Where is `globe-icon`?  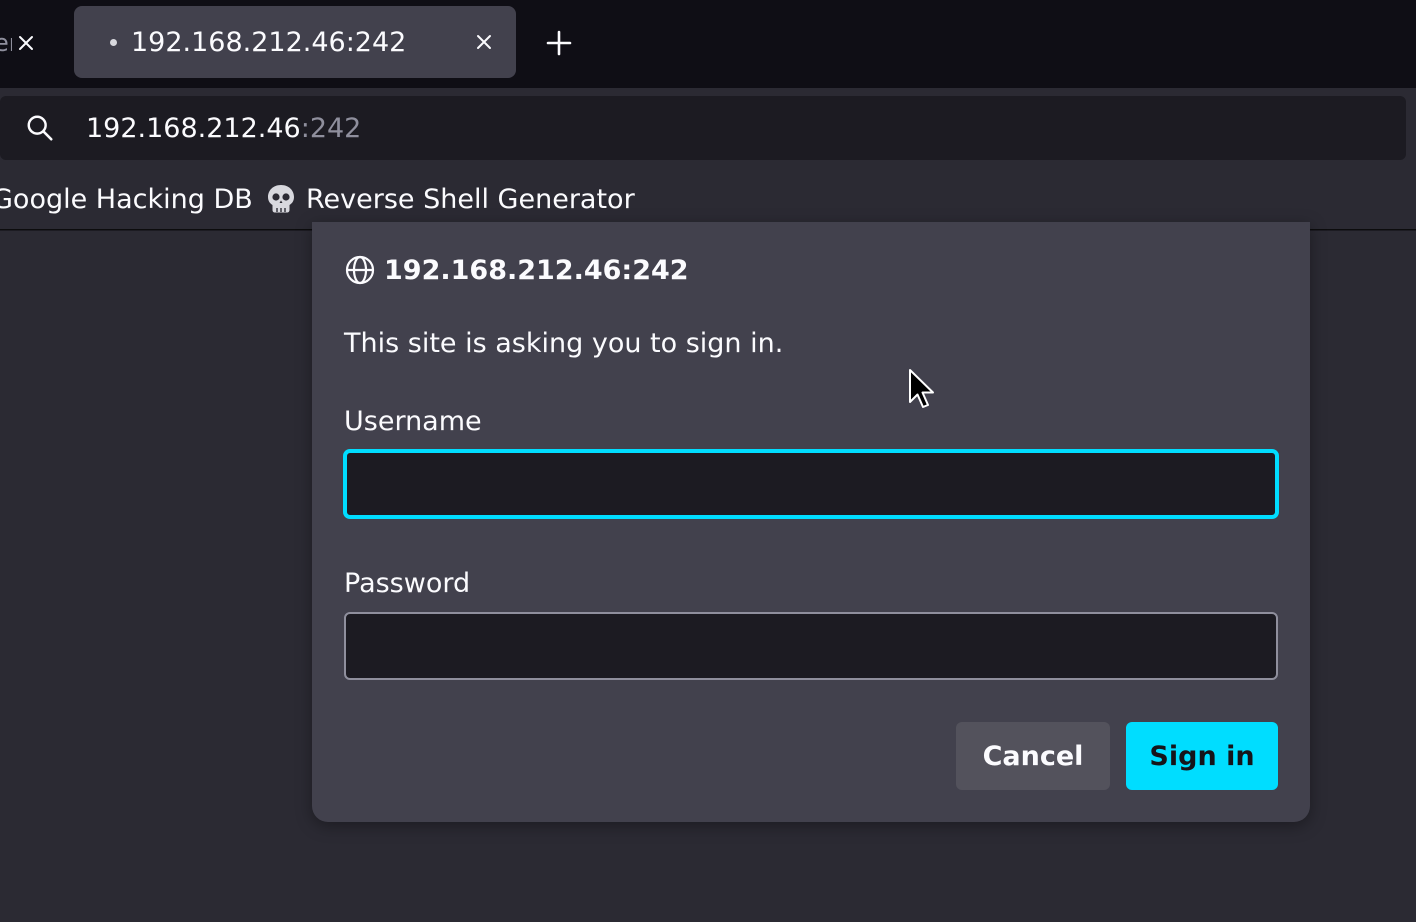 globe-icon is located at coordinates (360, 270).